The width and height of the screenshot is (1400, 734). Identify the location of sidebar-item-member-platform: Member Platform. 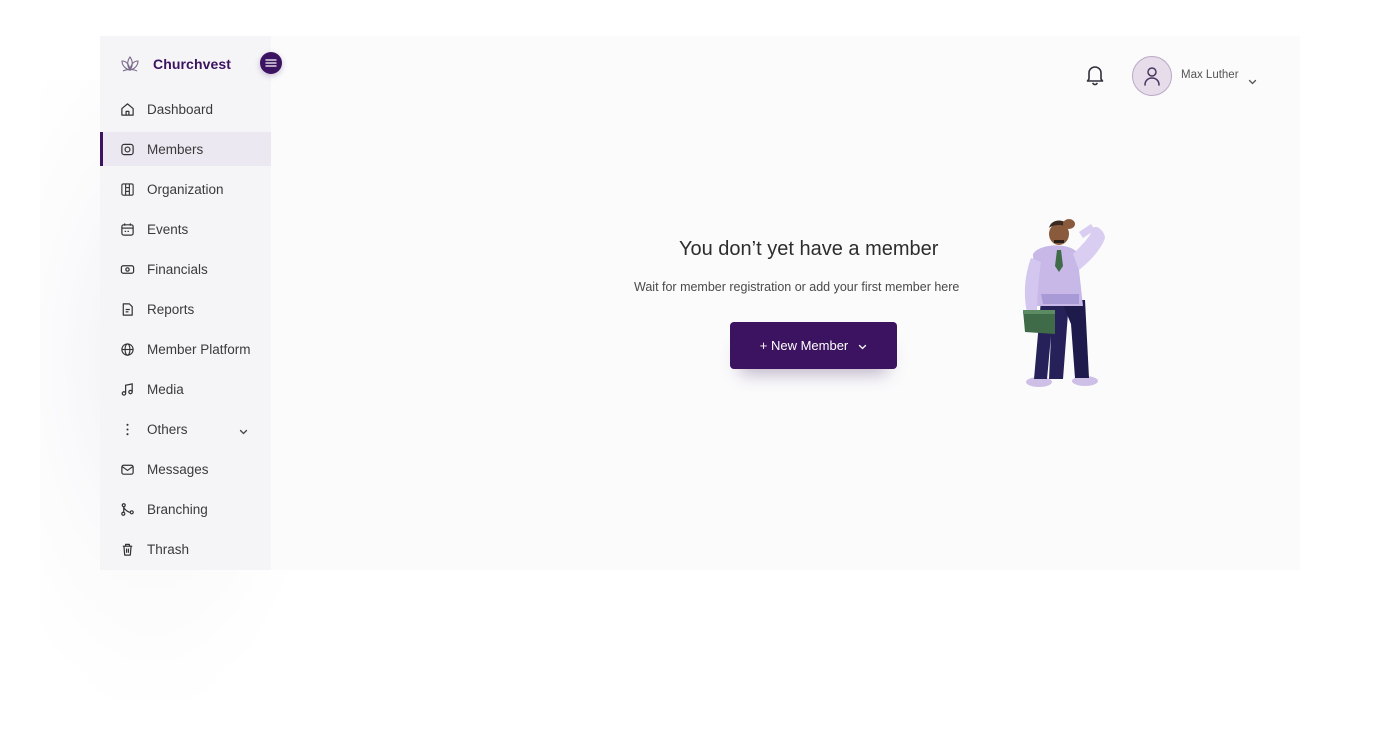
(185, 349).